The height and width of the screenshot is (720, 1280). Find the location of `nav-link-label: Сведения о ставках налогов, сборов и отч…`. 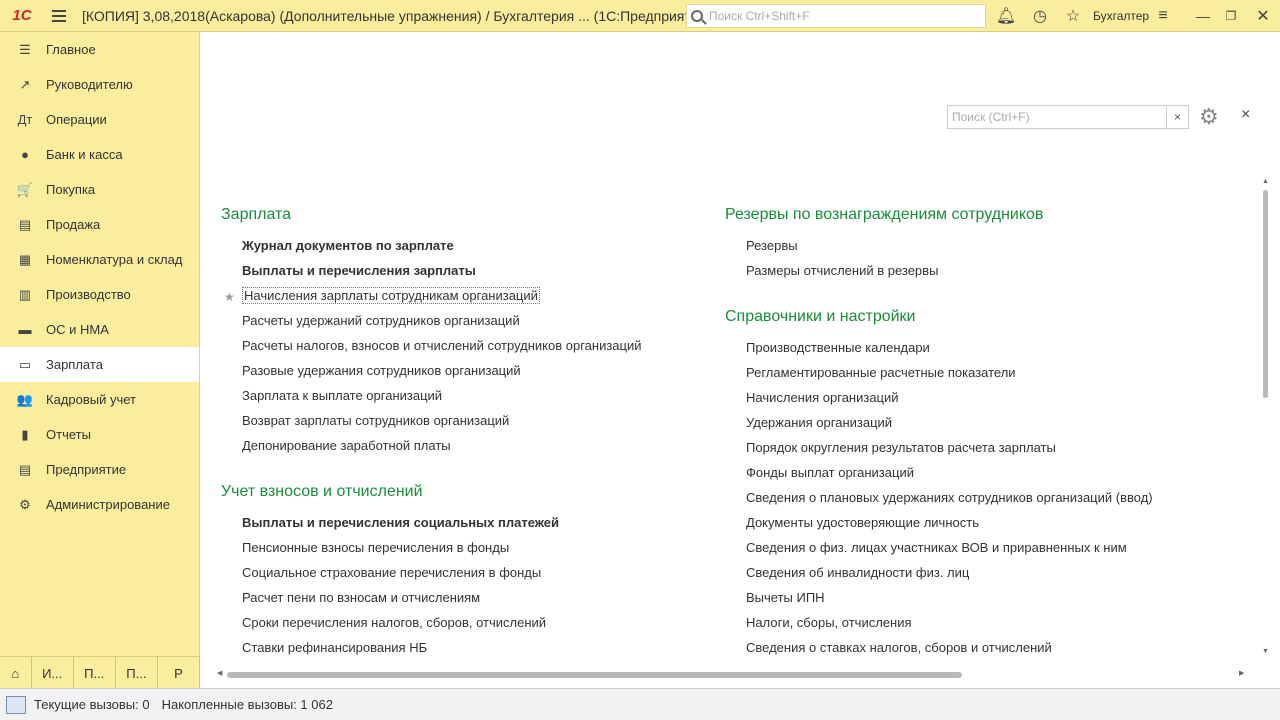

nav-link-label: Сведения о ставках налогов, сборов и отч… is located at coordinates (899, 647).